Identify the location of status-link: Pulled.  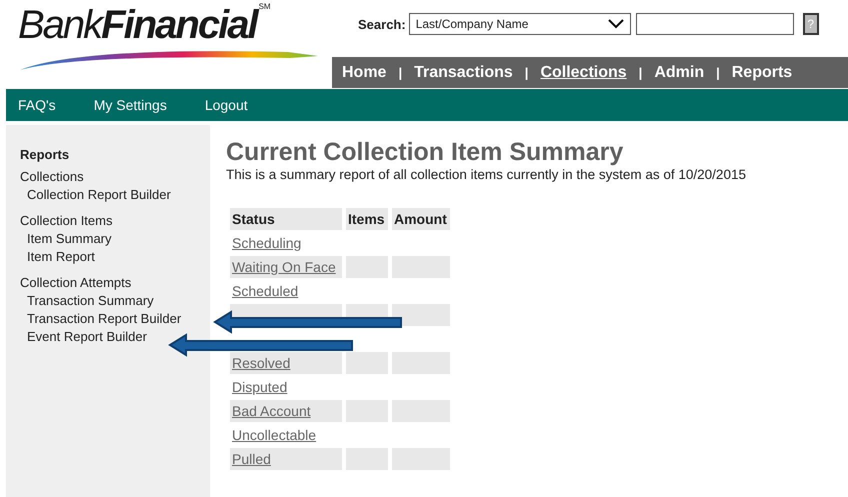
(251, 459).